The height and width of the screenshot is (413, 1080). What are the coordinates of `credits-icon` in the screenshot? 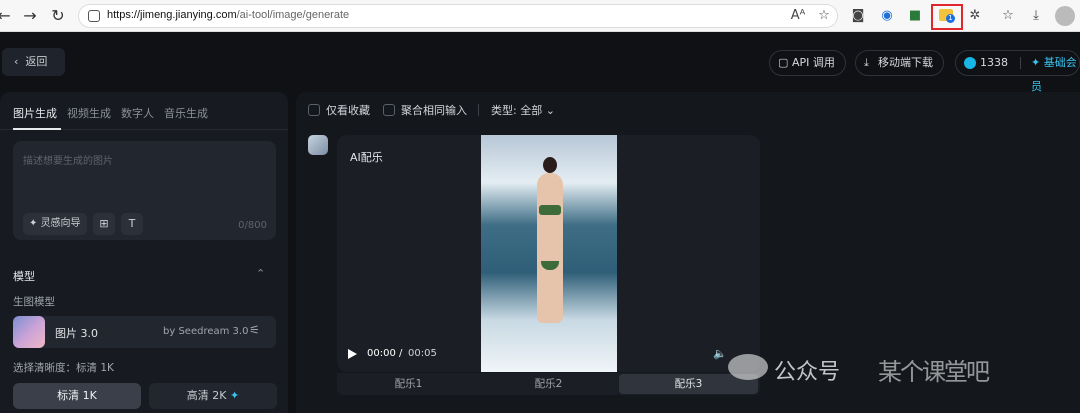 It's located at (970, 63).